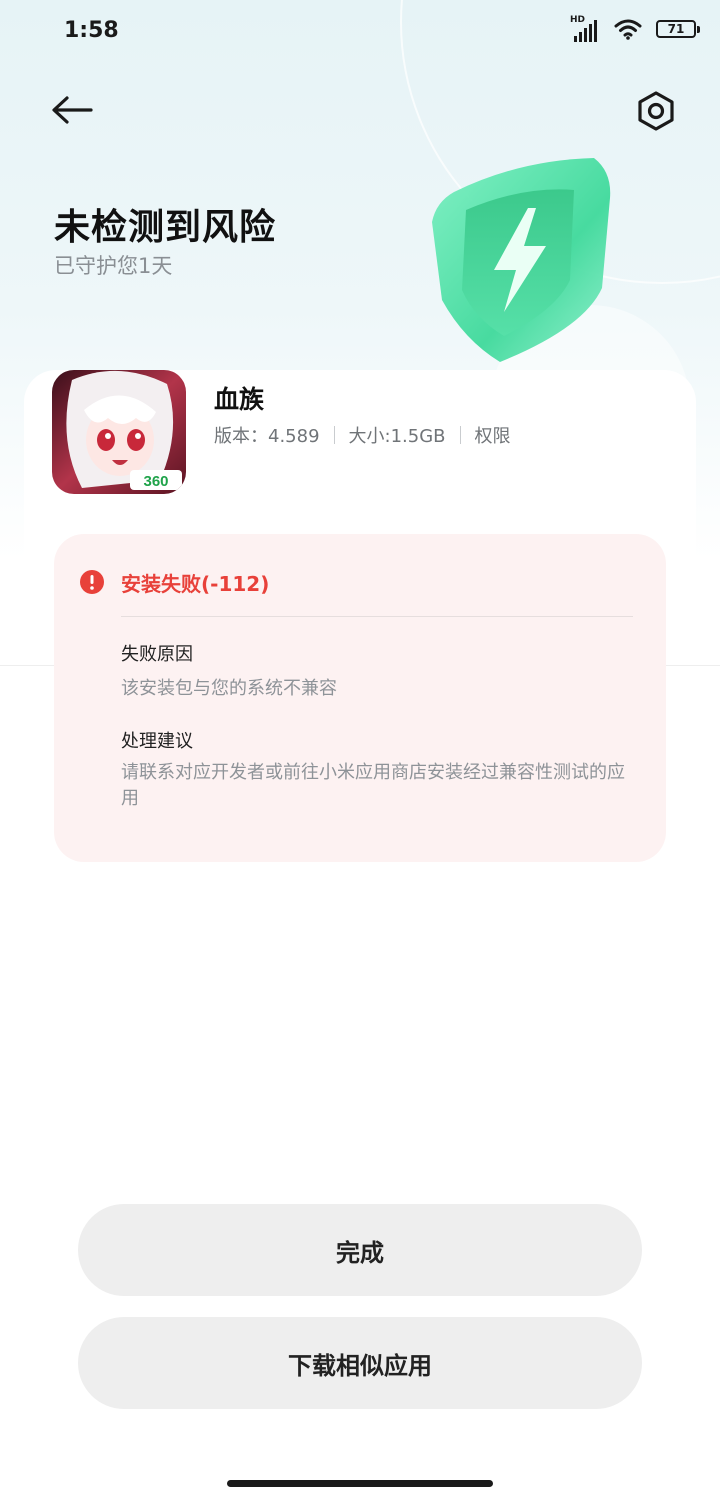 Image resolution: width=720 pixels, height=1499 pixels. I want to click on home-indicator, so click(360, 1483).